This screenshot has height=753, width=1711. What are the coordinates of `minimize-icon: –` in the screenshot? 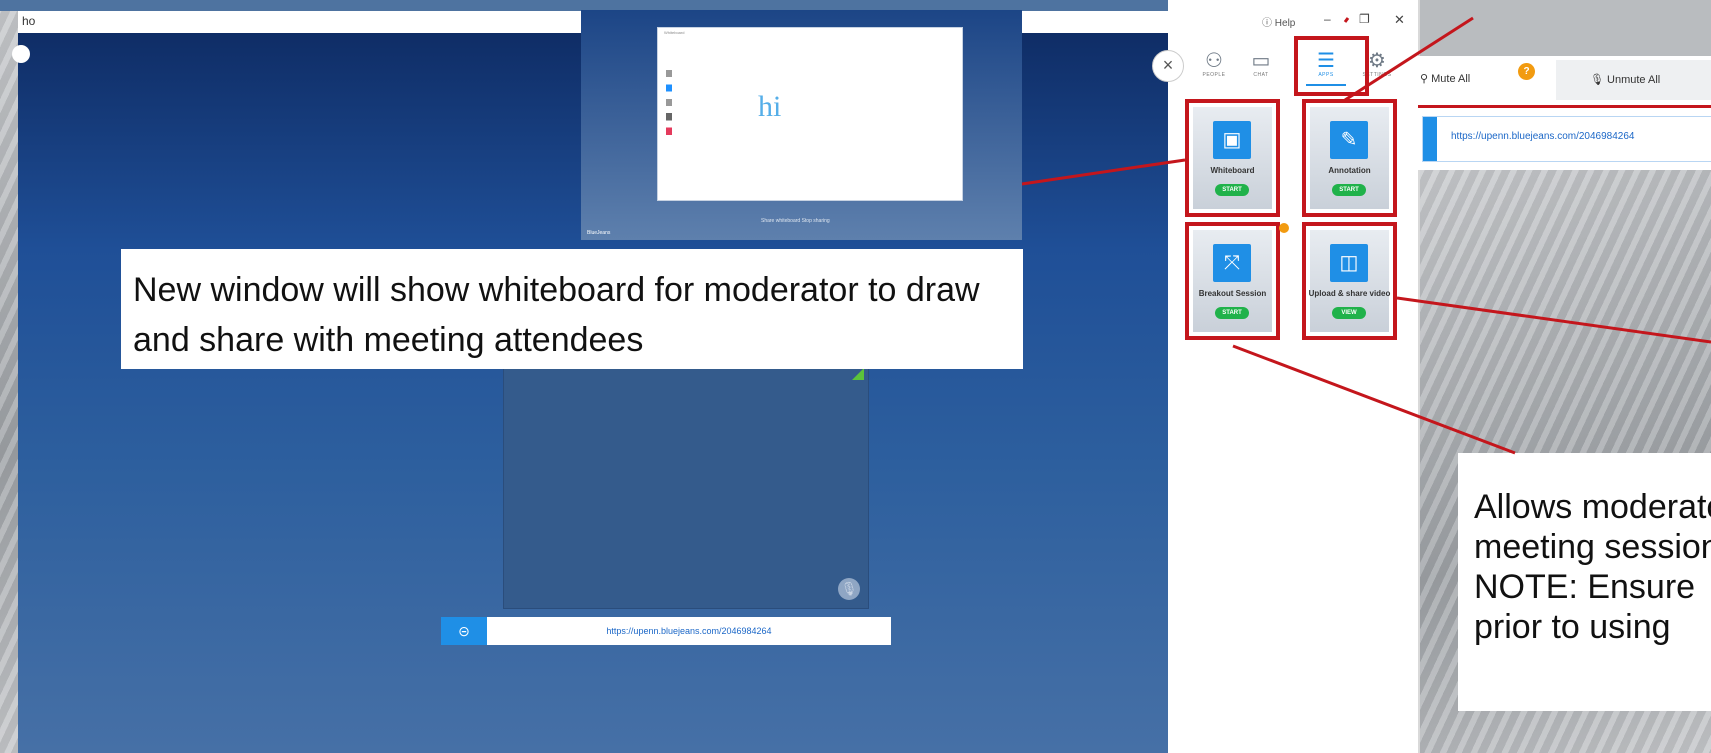 It's located at (1327, 19).